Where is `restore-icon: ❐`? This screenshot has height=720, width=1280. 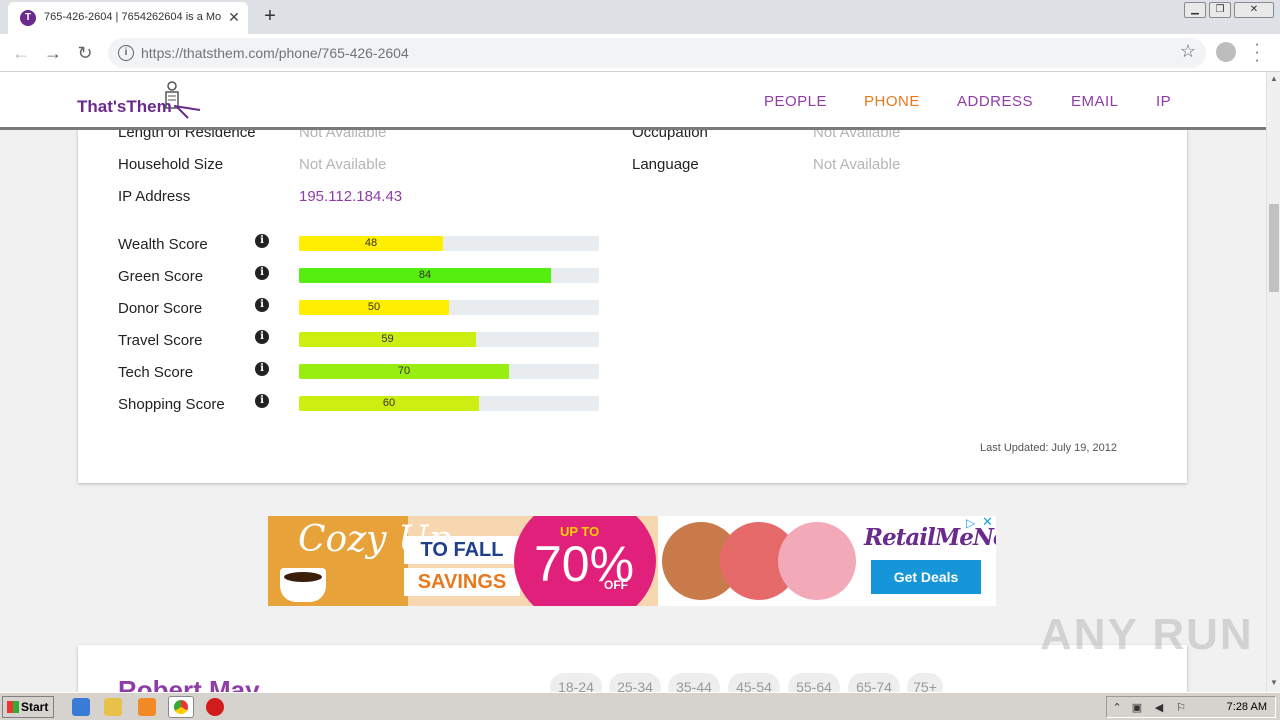 restore-icon: ❐ is located at coordinates (1220, 10).